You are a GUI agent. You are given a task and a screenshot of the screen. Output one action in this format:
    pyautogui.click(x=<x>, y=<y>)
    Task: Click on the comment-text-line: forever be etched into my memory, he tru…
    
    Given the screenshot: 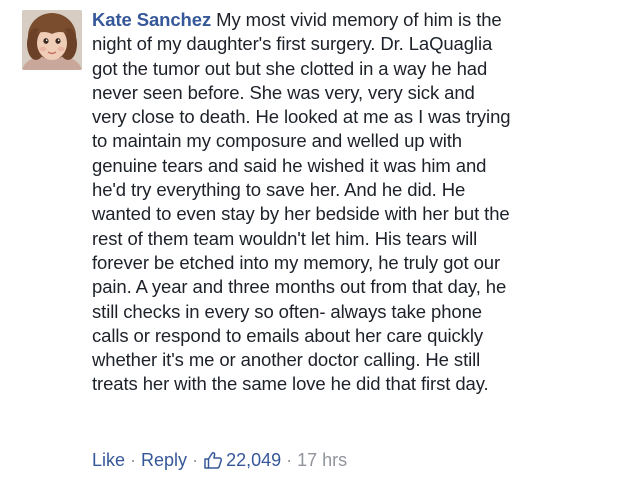 What is the action you would take?
    pyautogui.click(x=296, y=262)
    